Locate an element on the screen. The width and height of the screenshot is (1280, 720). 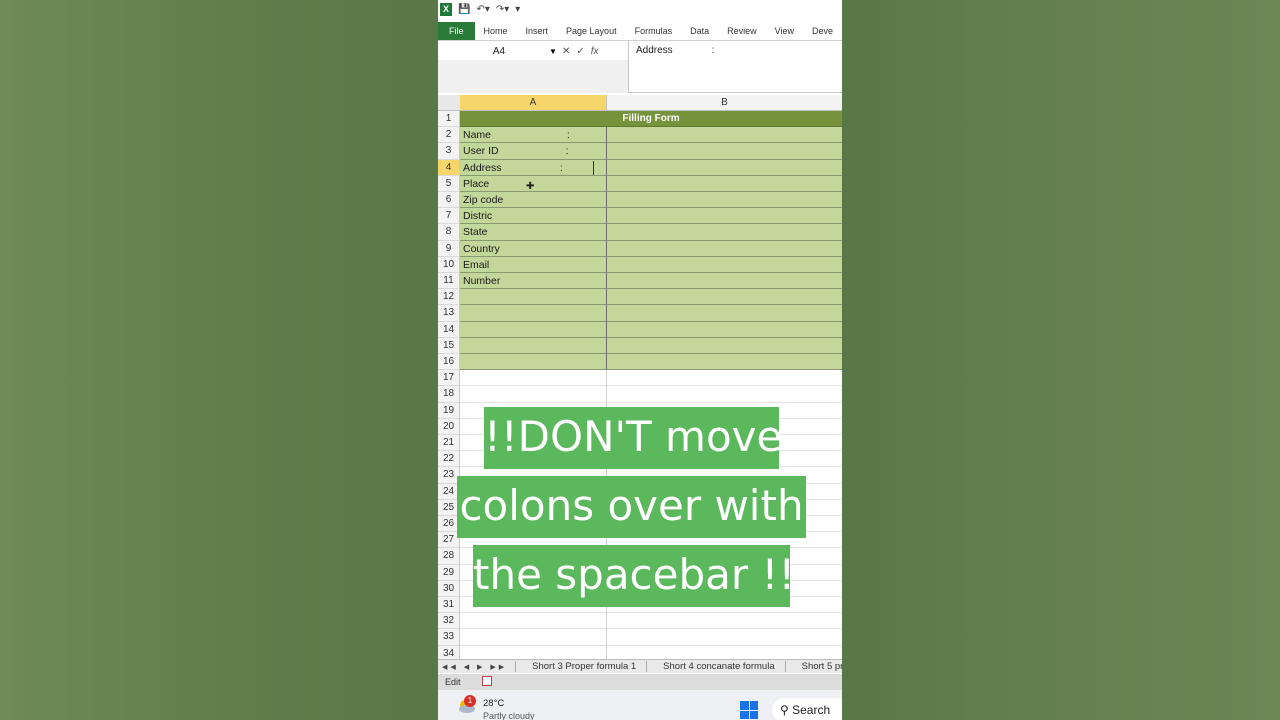
sheet-tab: Short 5 pro is located at coordinates (813, 666).